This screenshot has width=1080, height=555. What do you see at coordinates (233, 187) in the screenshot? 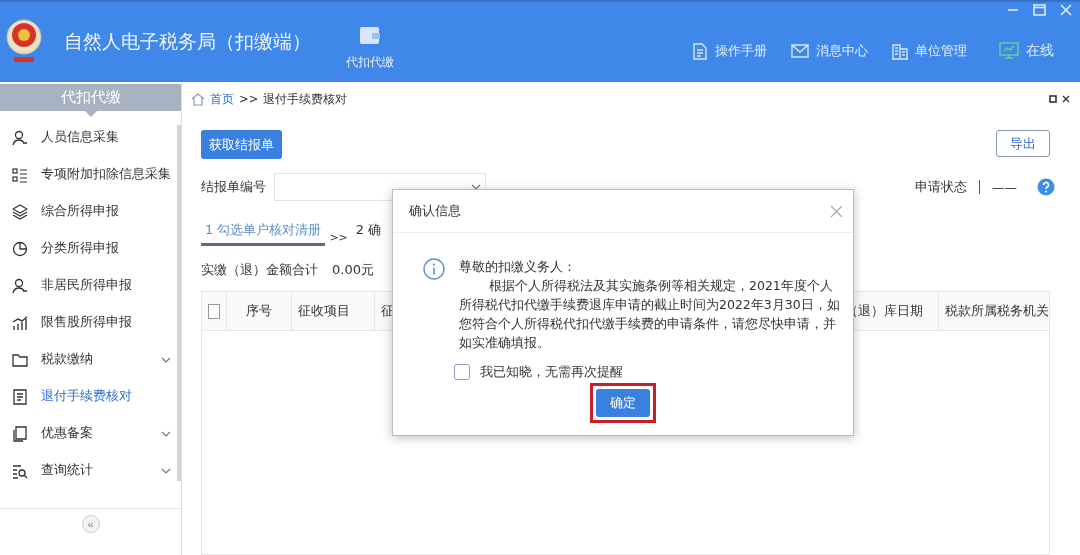
I see `field-label: 结报单编号` at bounding box center [233, 187].